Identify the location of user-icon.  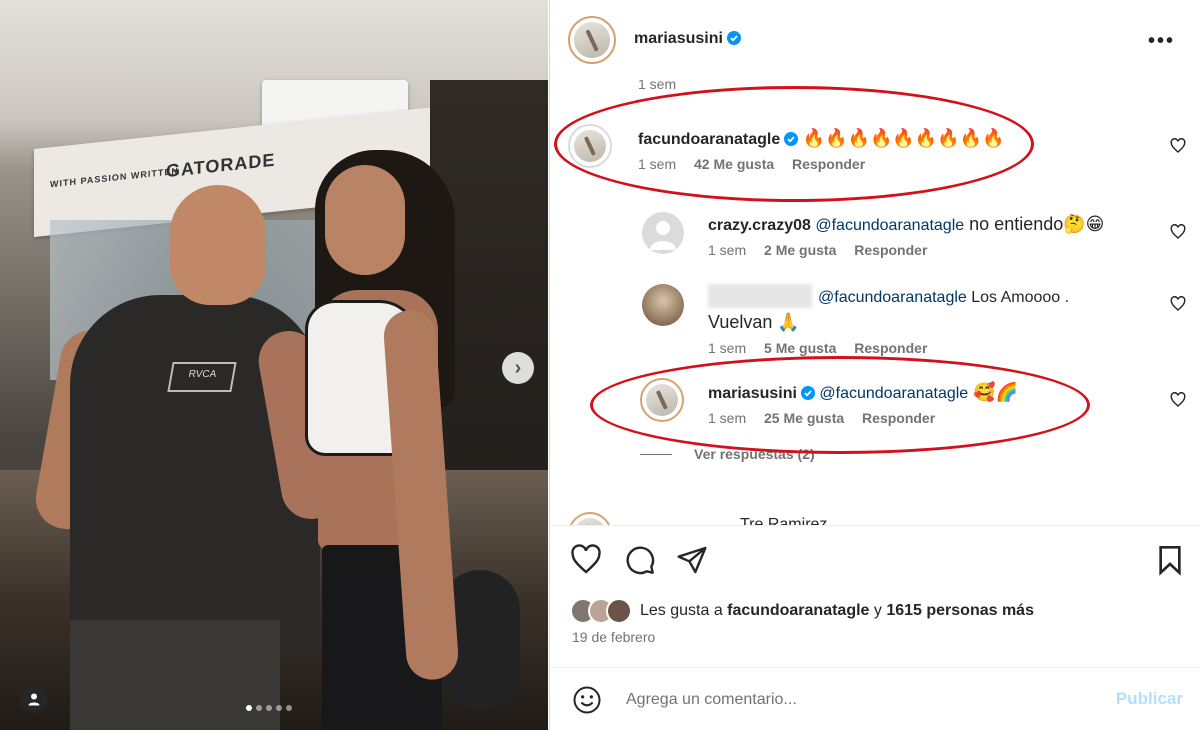
(34, 699).